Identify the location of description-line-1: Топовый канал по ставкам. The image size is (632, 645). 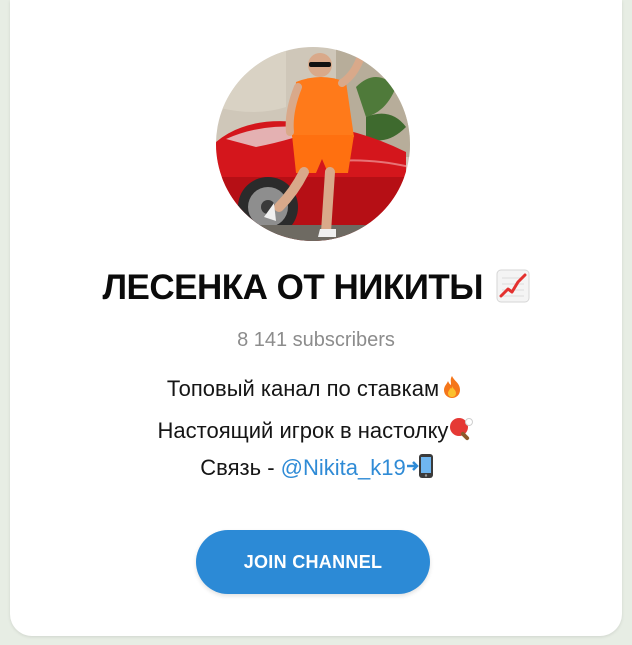
(316, 389).